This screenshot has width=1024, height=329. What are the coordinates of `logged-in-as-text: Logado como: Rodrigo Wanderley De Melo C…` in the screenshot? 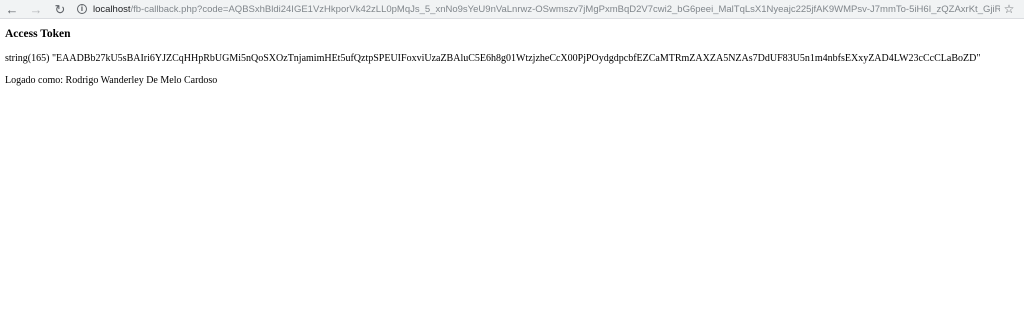 It's located at (111, 80).